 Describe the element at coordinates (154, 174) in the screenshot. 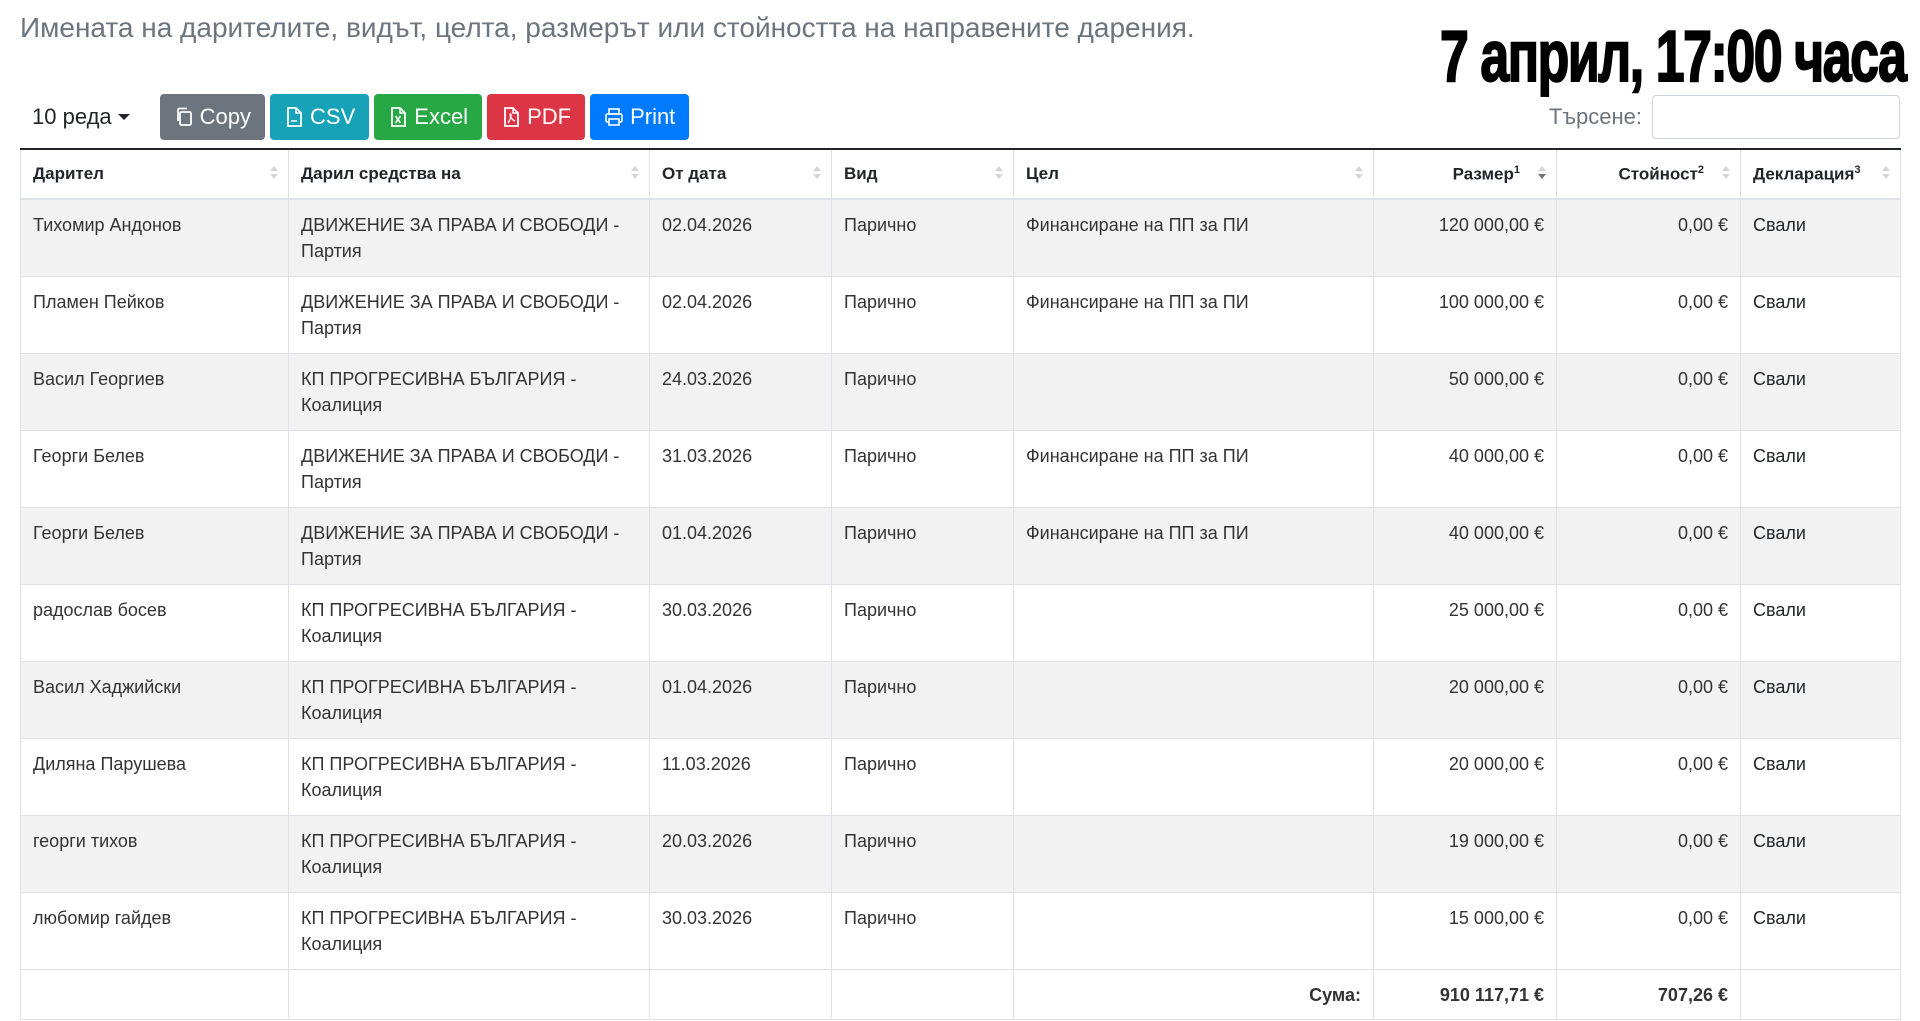

I see `column-header-donor: Дарител` at that location.